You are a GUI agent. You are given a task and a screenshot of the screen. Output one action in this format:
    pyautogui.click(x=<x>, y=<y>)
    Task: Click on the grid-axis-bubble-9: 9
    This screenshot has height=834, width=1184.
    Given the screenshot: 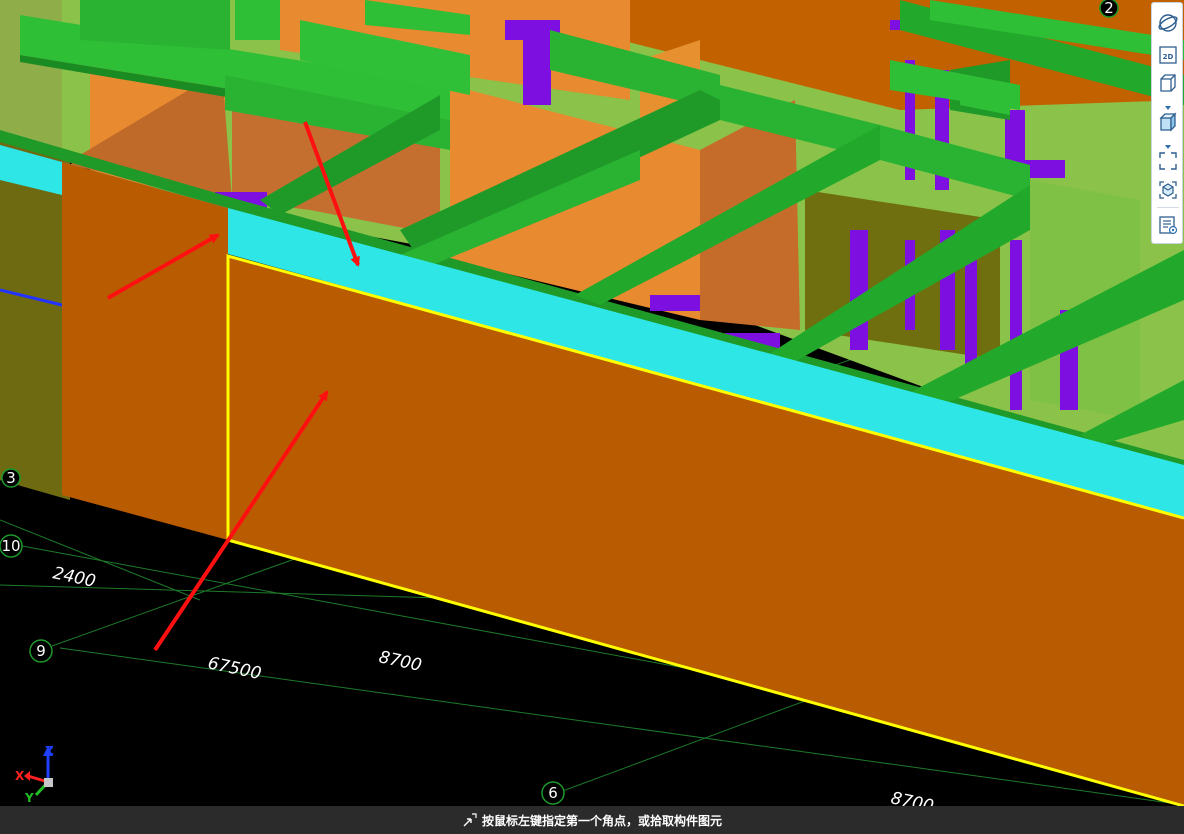 What is the action you would take?
    pyautogui.click(x=41, y=651)
    